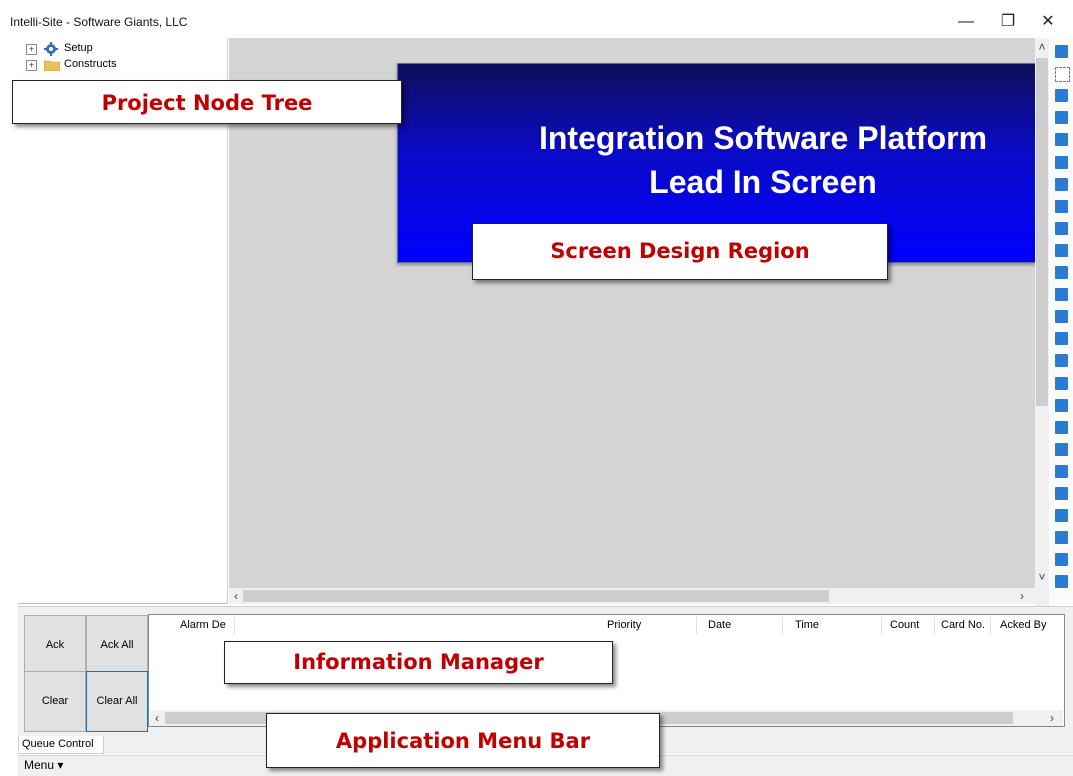 The image size is (1073, 776). I want to click on same-size-icon, so click(1061, 560).